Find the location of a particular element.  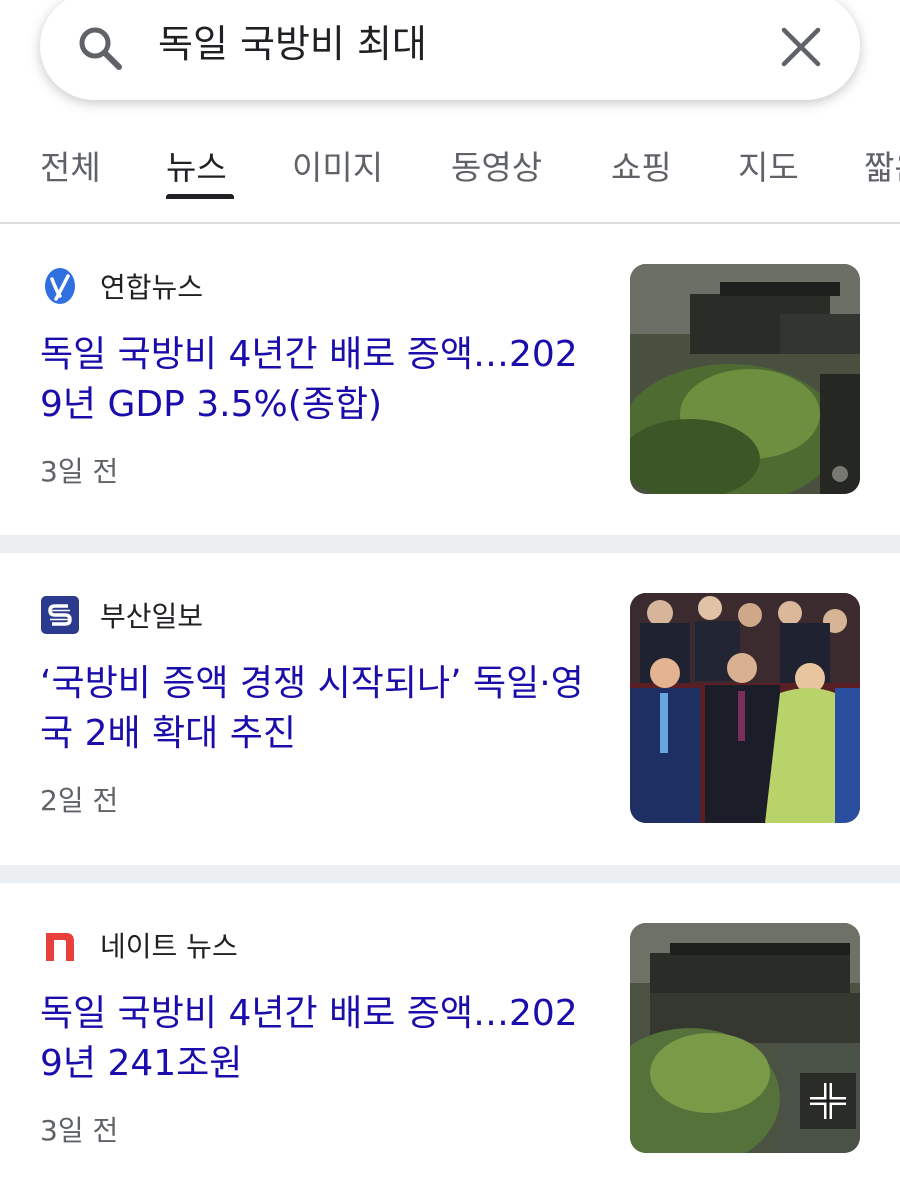

busan-ilbo-logo-icon is located at coordinates (60, 615).